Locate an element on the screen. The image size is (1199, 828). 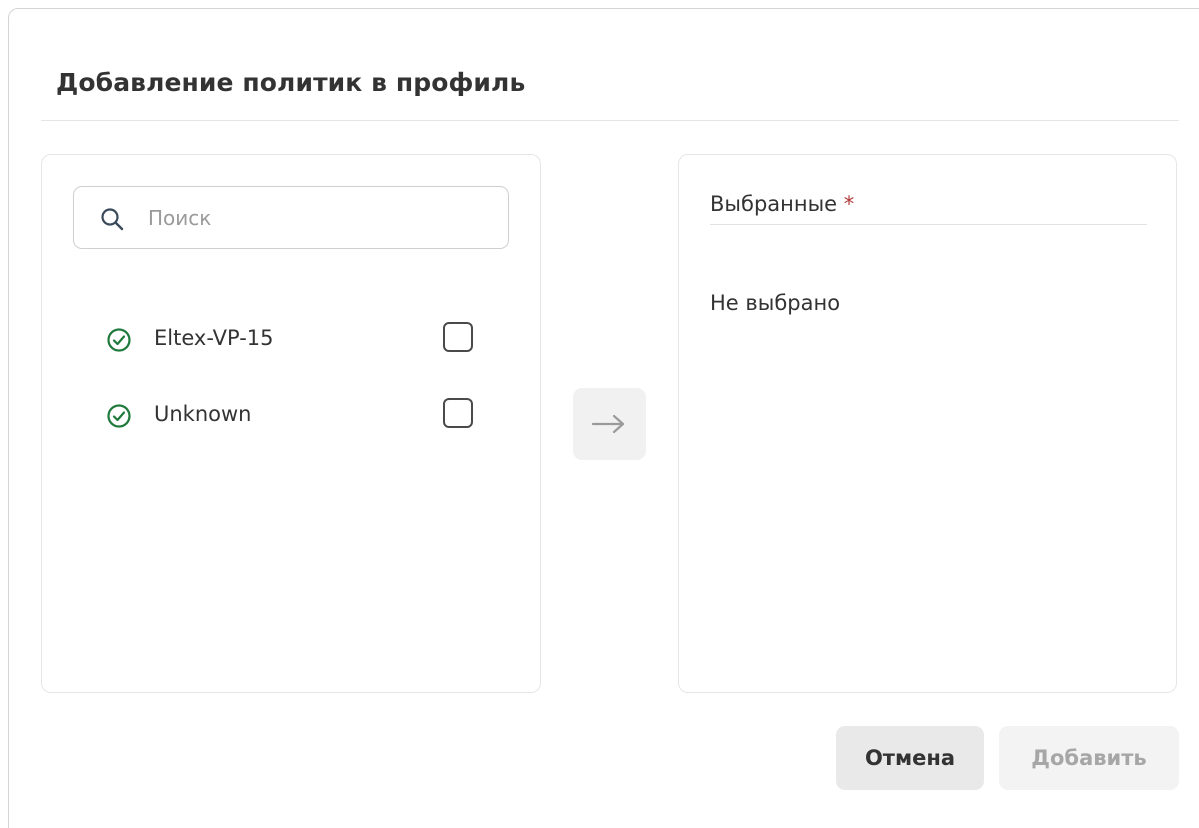
arrow-right-icon is located at coordinates (608, 424).